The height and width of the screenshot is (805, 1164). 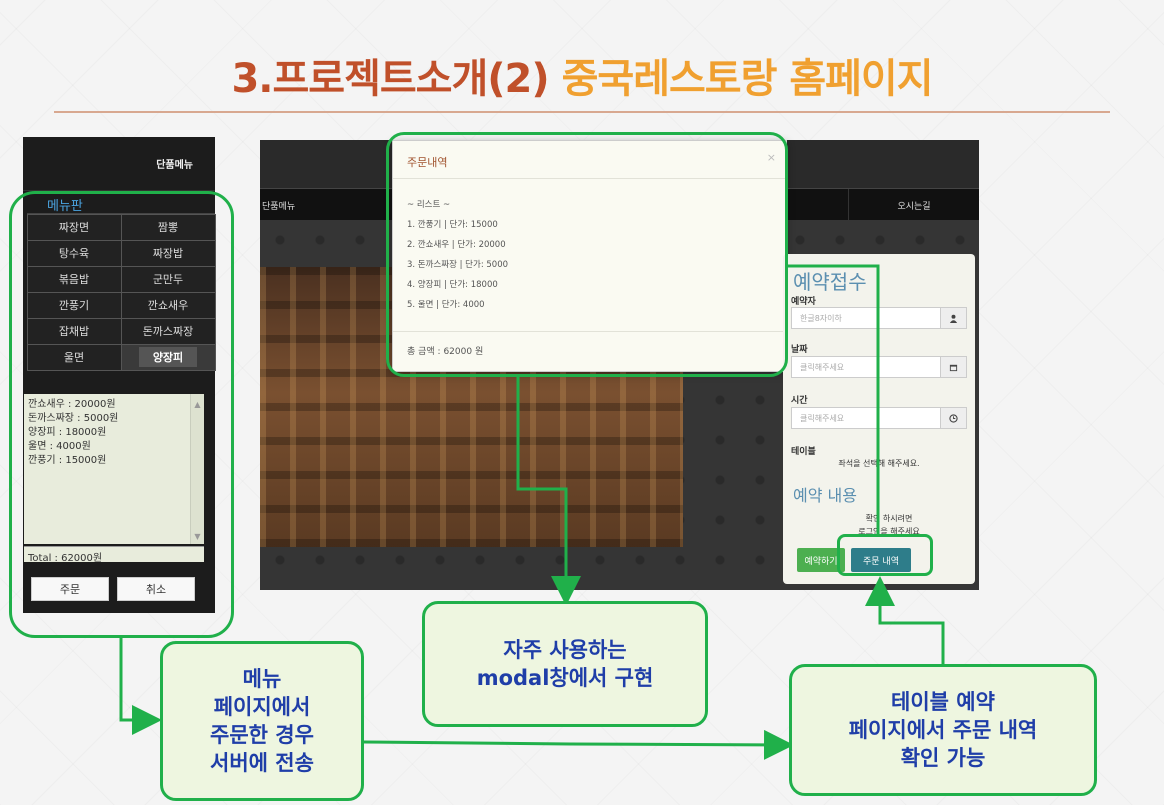 I want to click on slide-title: 3.프로젝트소개(2) 중국레스토랑 홈페이지, so click(x=582, y=75).